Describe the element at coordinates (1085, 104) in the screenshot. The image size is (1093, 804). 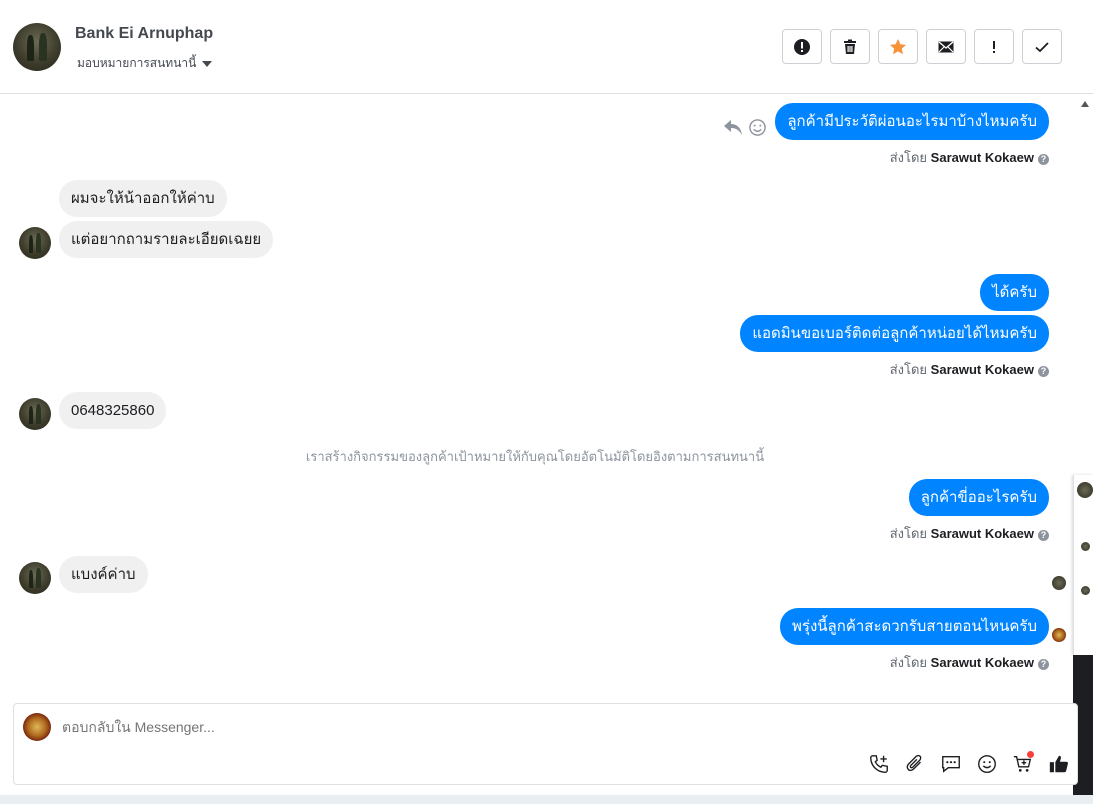
I see `scroll-up-arrow-icon` at that location.